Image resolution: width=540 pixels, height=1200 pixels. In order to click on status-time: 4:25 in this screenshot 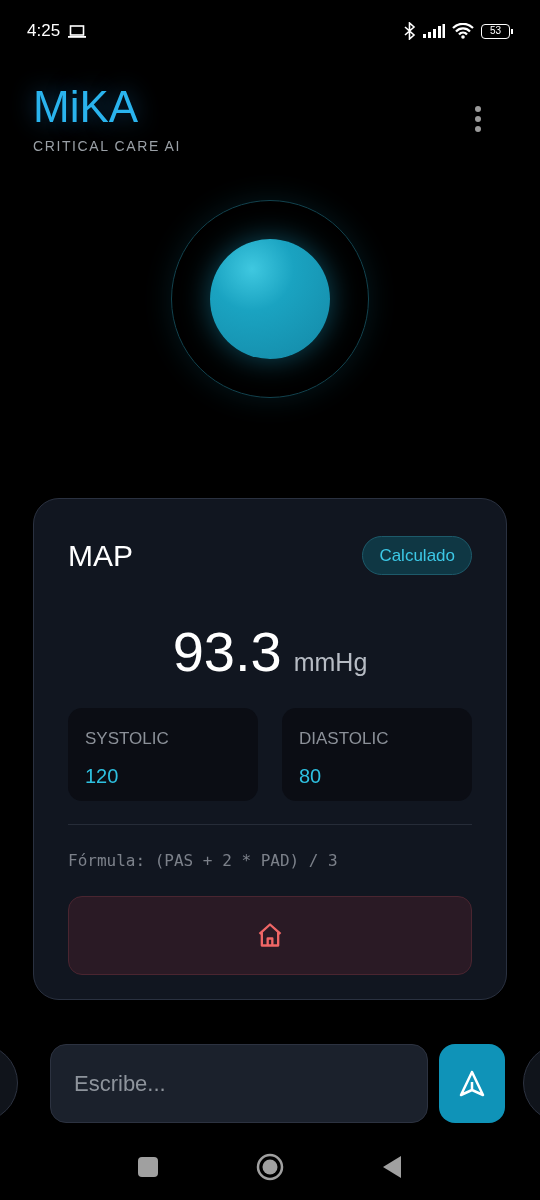, I will do `click(44, 31)`.